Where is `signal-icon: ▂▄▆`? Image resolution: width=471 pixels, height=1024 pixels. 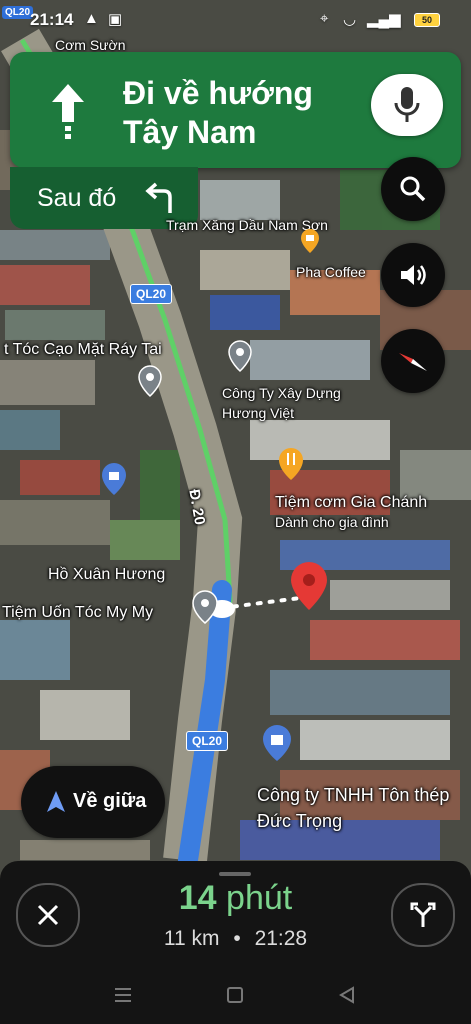
signal-icon: ▂▄▆ is located at coordinates (384, 19).